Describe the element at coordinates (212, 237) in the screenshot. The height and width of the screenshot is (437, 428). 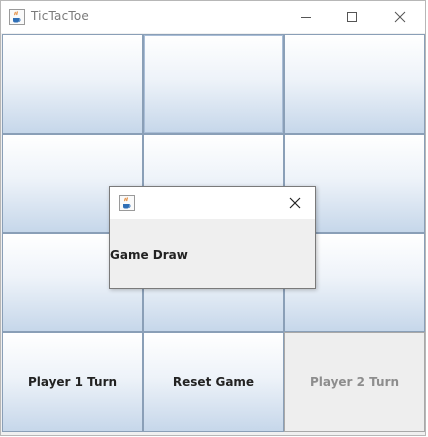
I see `game-over-dialog: Game Draw` at that location.